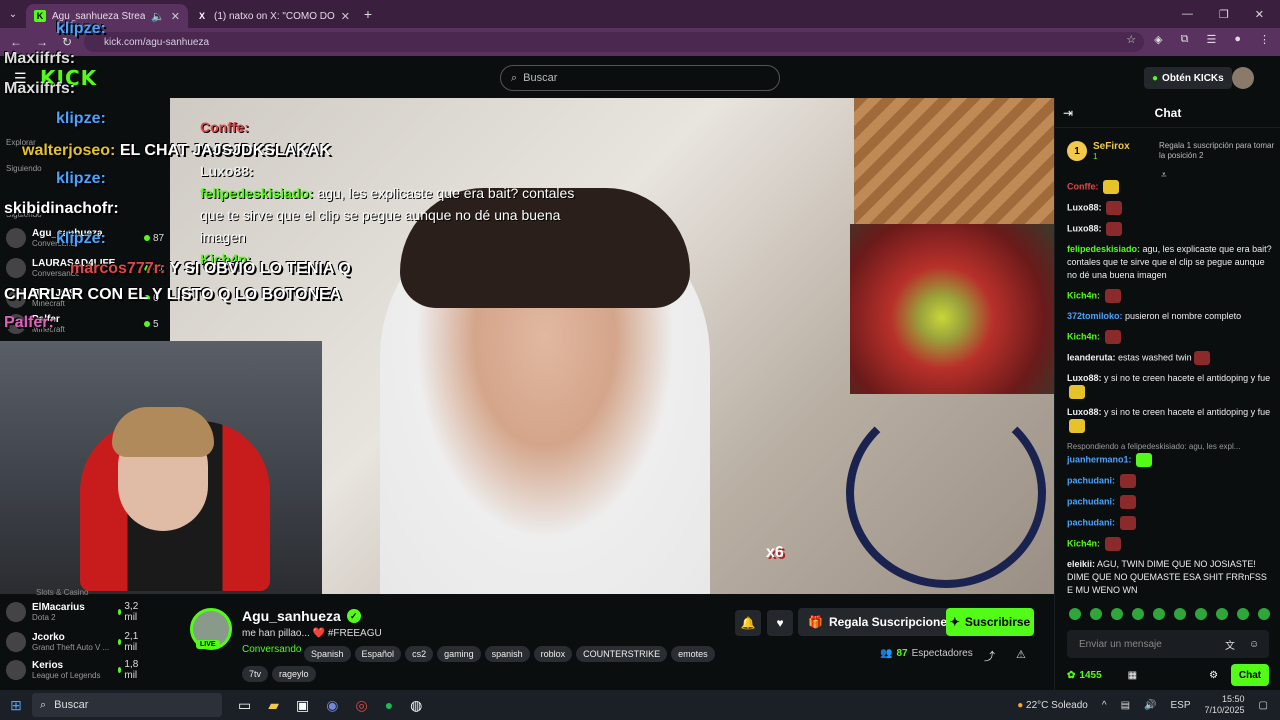  Describe the element at coordinates (294, 674) in the screenshot. I see `tag: rageylo` at that location.